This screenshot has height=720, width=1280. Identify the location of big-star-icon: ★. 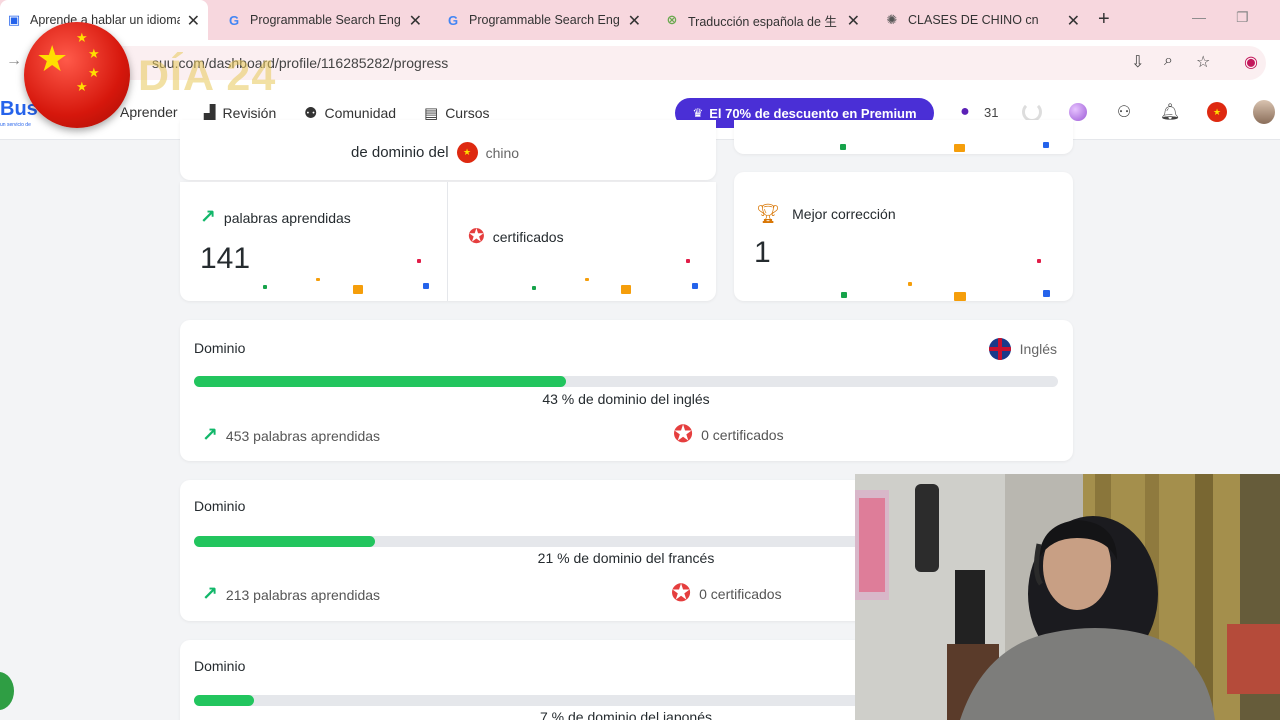
(52, 58).